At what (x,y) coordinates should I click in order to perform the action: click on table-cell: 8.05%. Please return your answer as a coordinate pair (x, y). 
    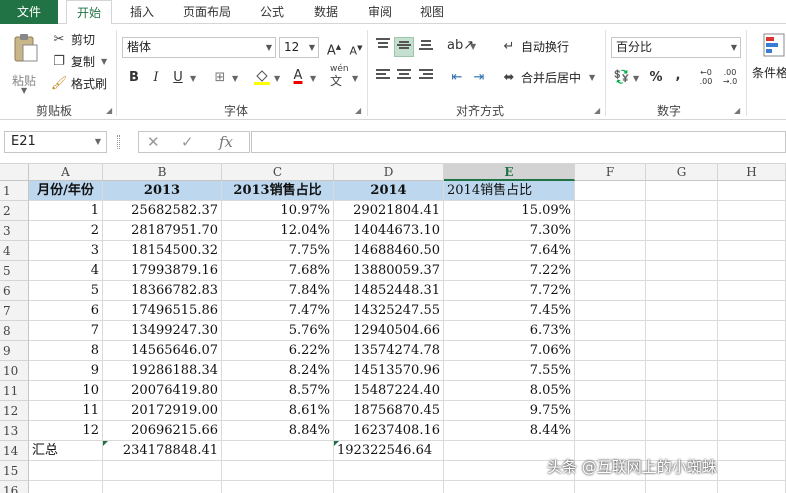
    Looking at the image, I should click on (509, 391).